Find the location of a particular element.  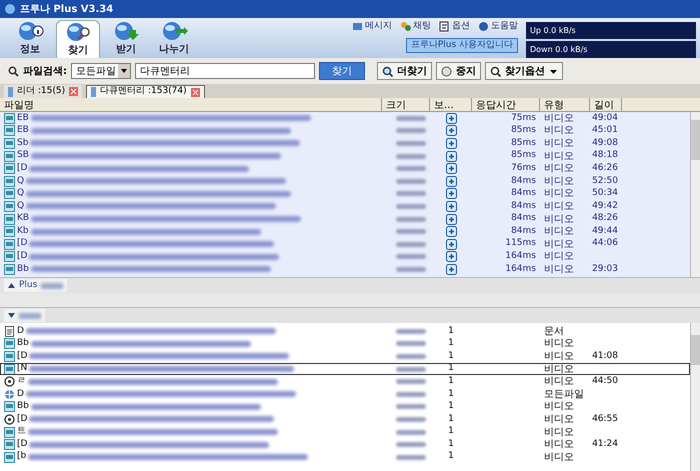

expanded-arrow-icon is located at coordinates (11, 315).